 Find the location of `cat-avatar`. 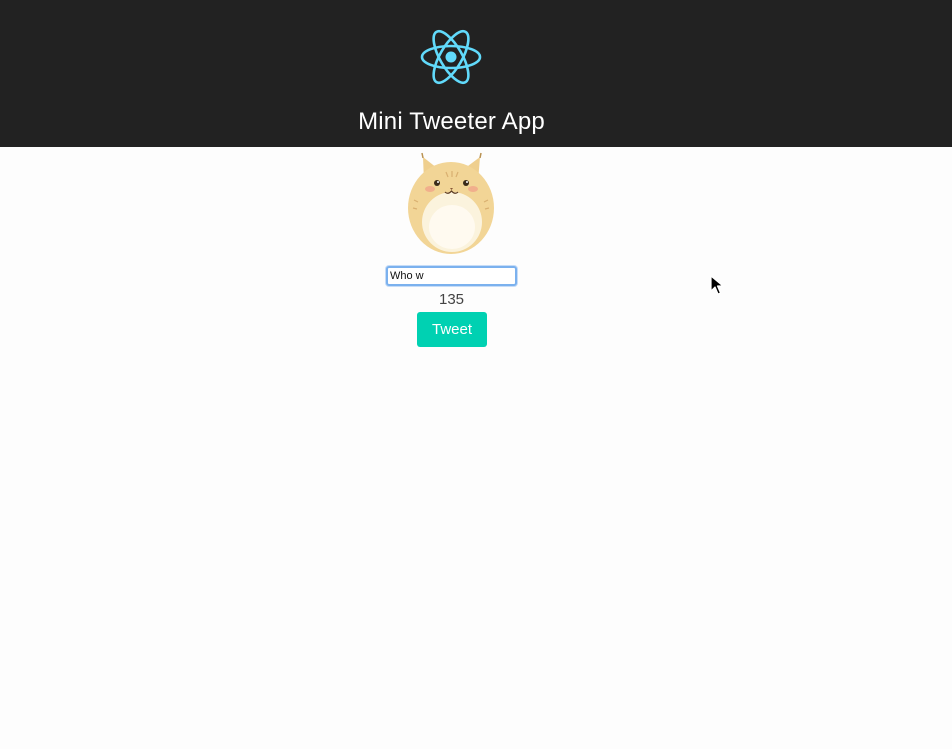

cat-avatar is located at coordinates (451, 203).